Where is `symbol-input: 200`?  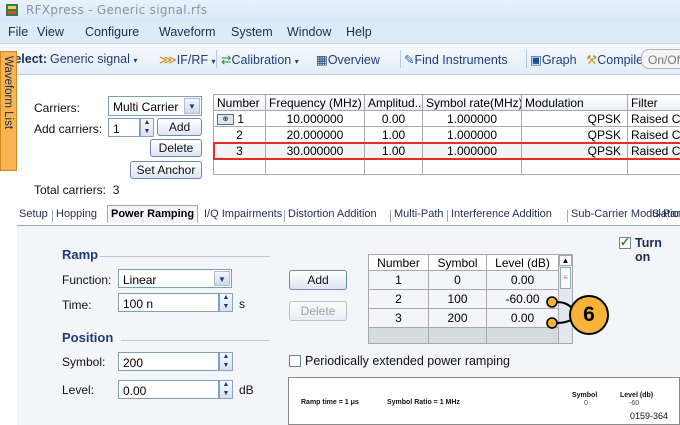 symbol-input: 200 is located at coordinates (168, 361).